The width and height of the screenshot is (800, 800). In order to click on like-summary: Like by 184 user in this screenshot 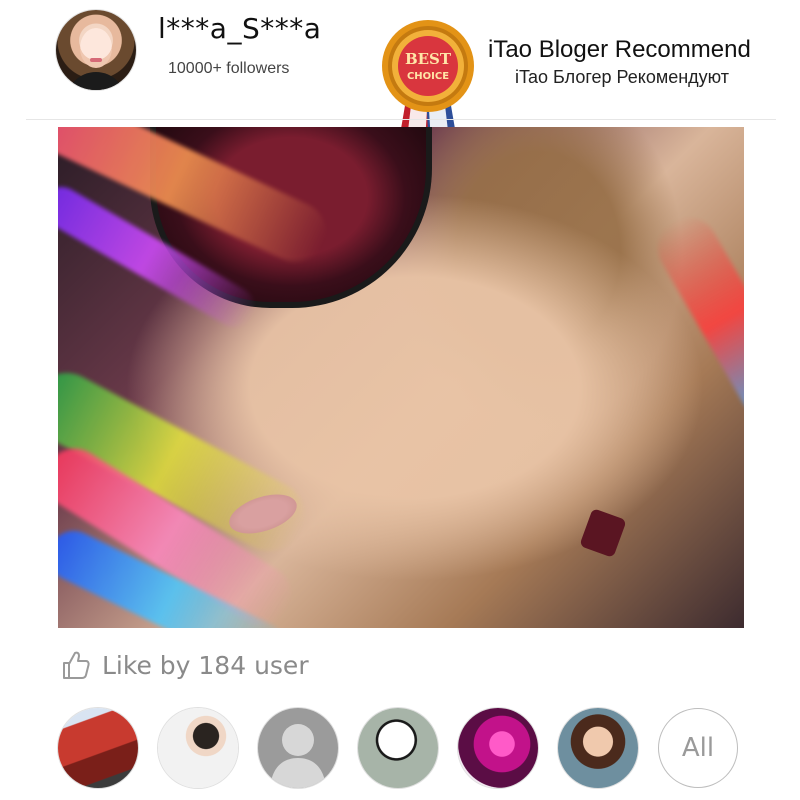, I will do `click(184, 665)`.